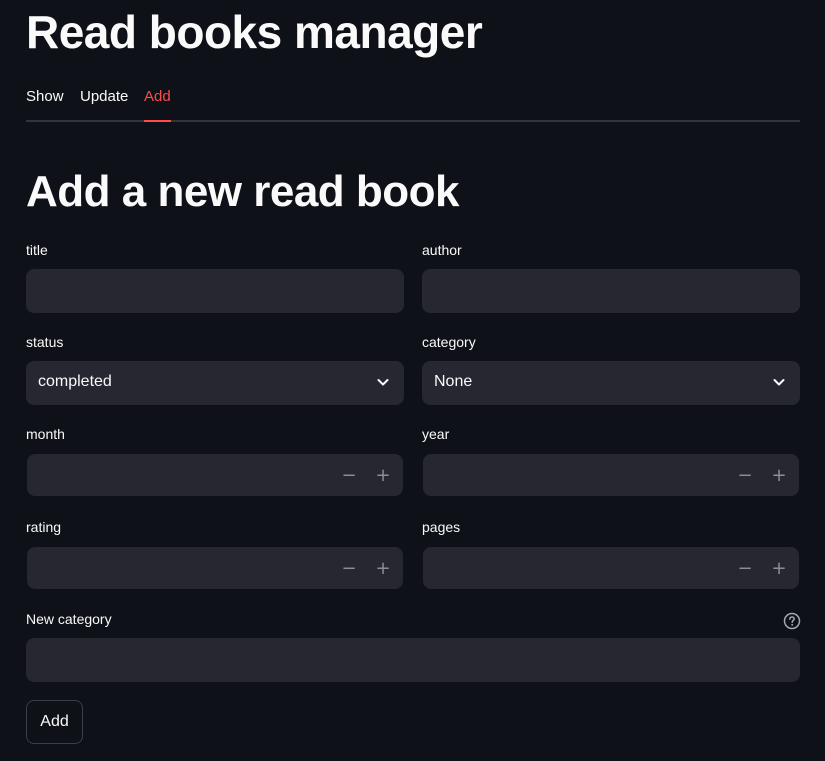 This screenshot has height=761, width=825. Describe the element at coordinates (745, 475) in the screenshot. I see `year-decrement-button: −` at that location.